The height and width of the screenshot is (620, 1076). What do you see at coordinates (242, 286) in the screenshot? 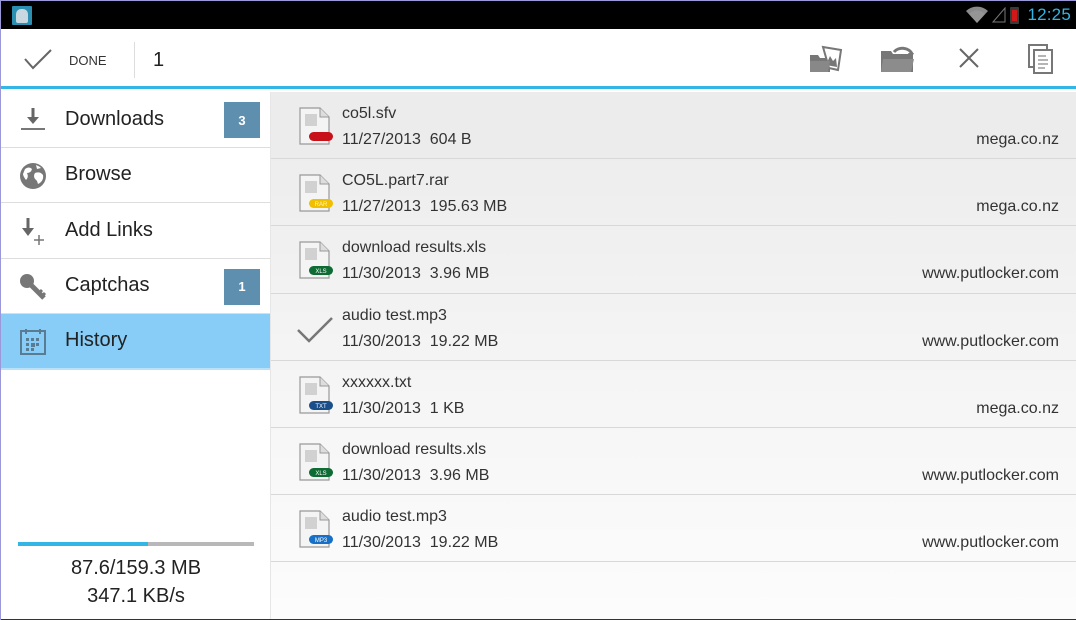
I see `count-badge: 1` at bounding box center [242, 286].